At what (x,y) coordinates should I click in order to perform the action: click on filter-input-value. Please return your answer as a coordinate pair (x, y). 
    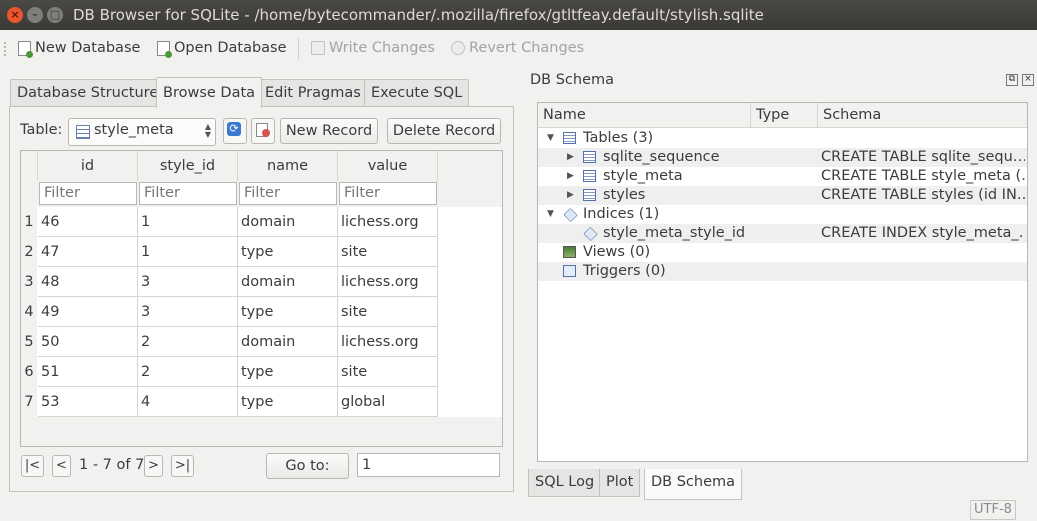
    Looking at the image, I should click on (388, 193).